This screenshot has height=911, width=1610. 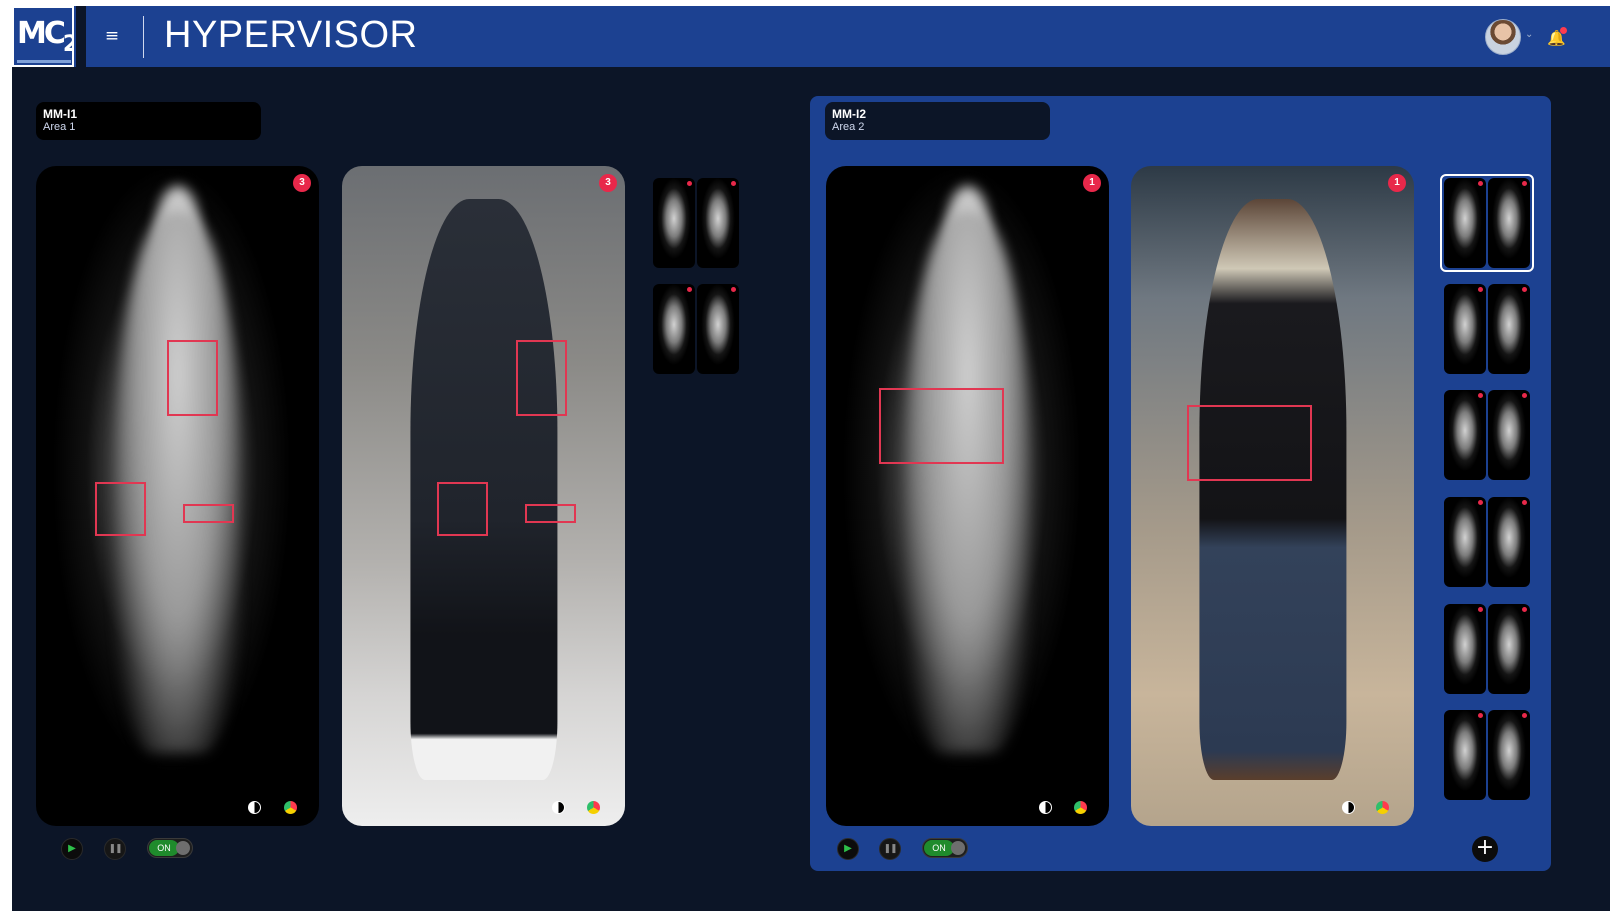 What do you see at coordinates (849, 114) in the screenshot?
I see `unit-name: MM-I2` at bounding box center [849, 114].